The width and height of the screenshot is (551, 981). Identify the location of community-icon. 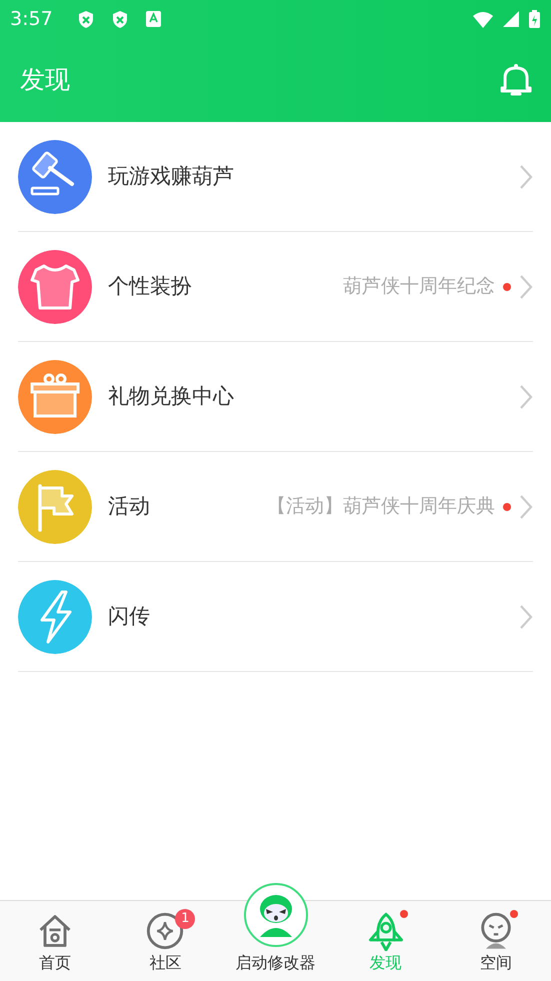
(165, 931).